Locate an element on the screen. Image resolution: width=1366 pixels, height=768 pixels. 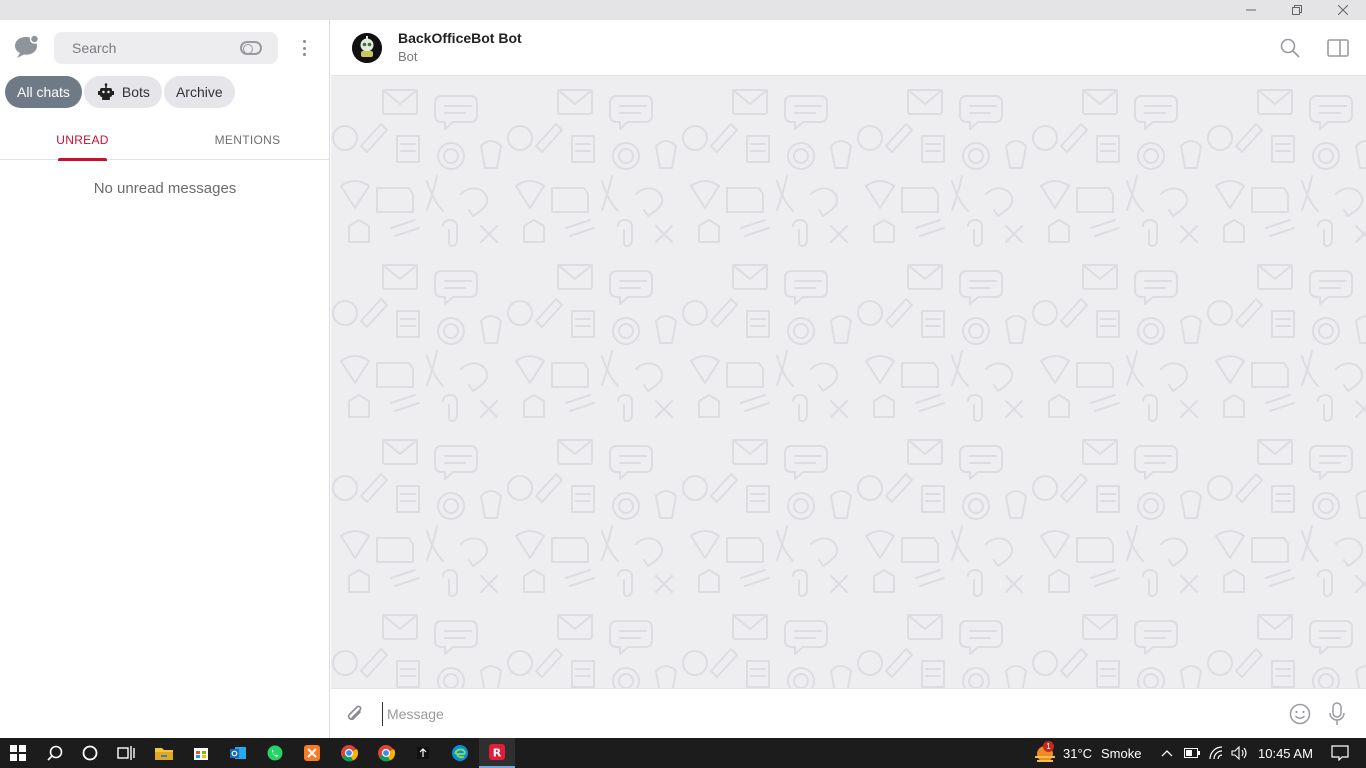
store-icon is located at coordinates (201, 754).